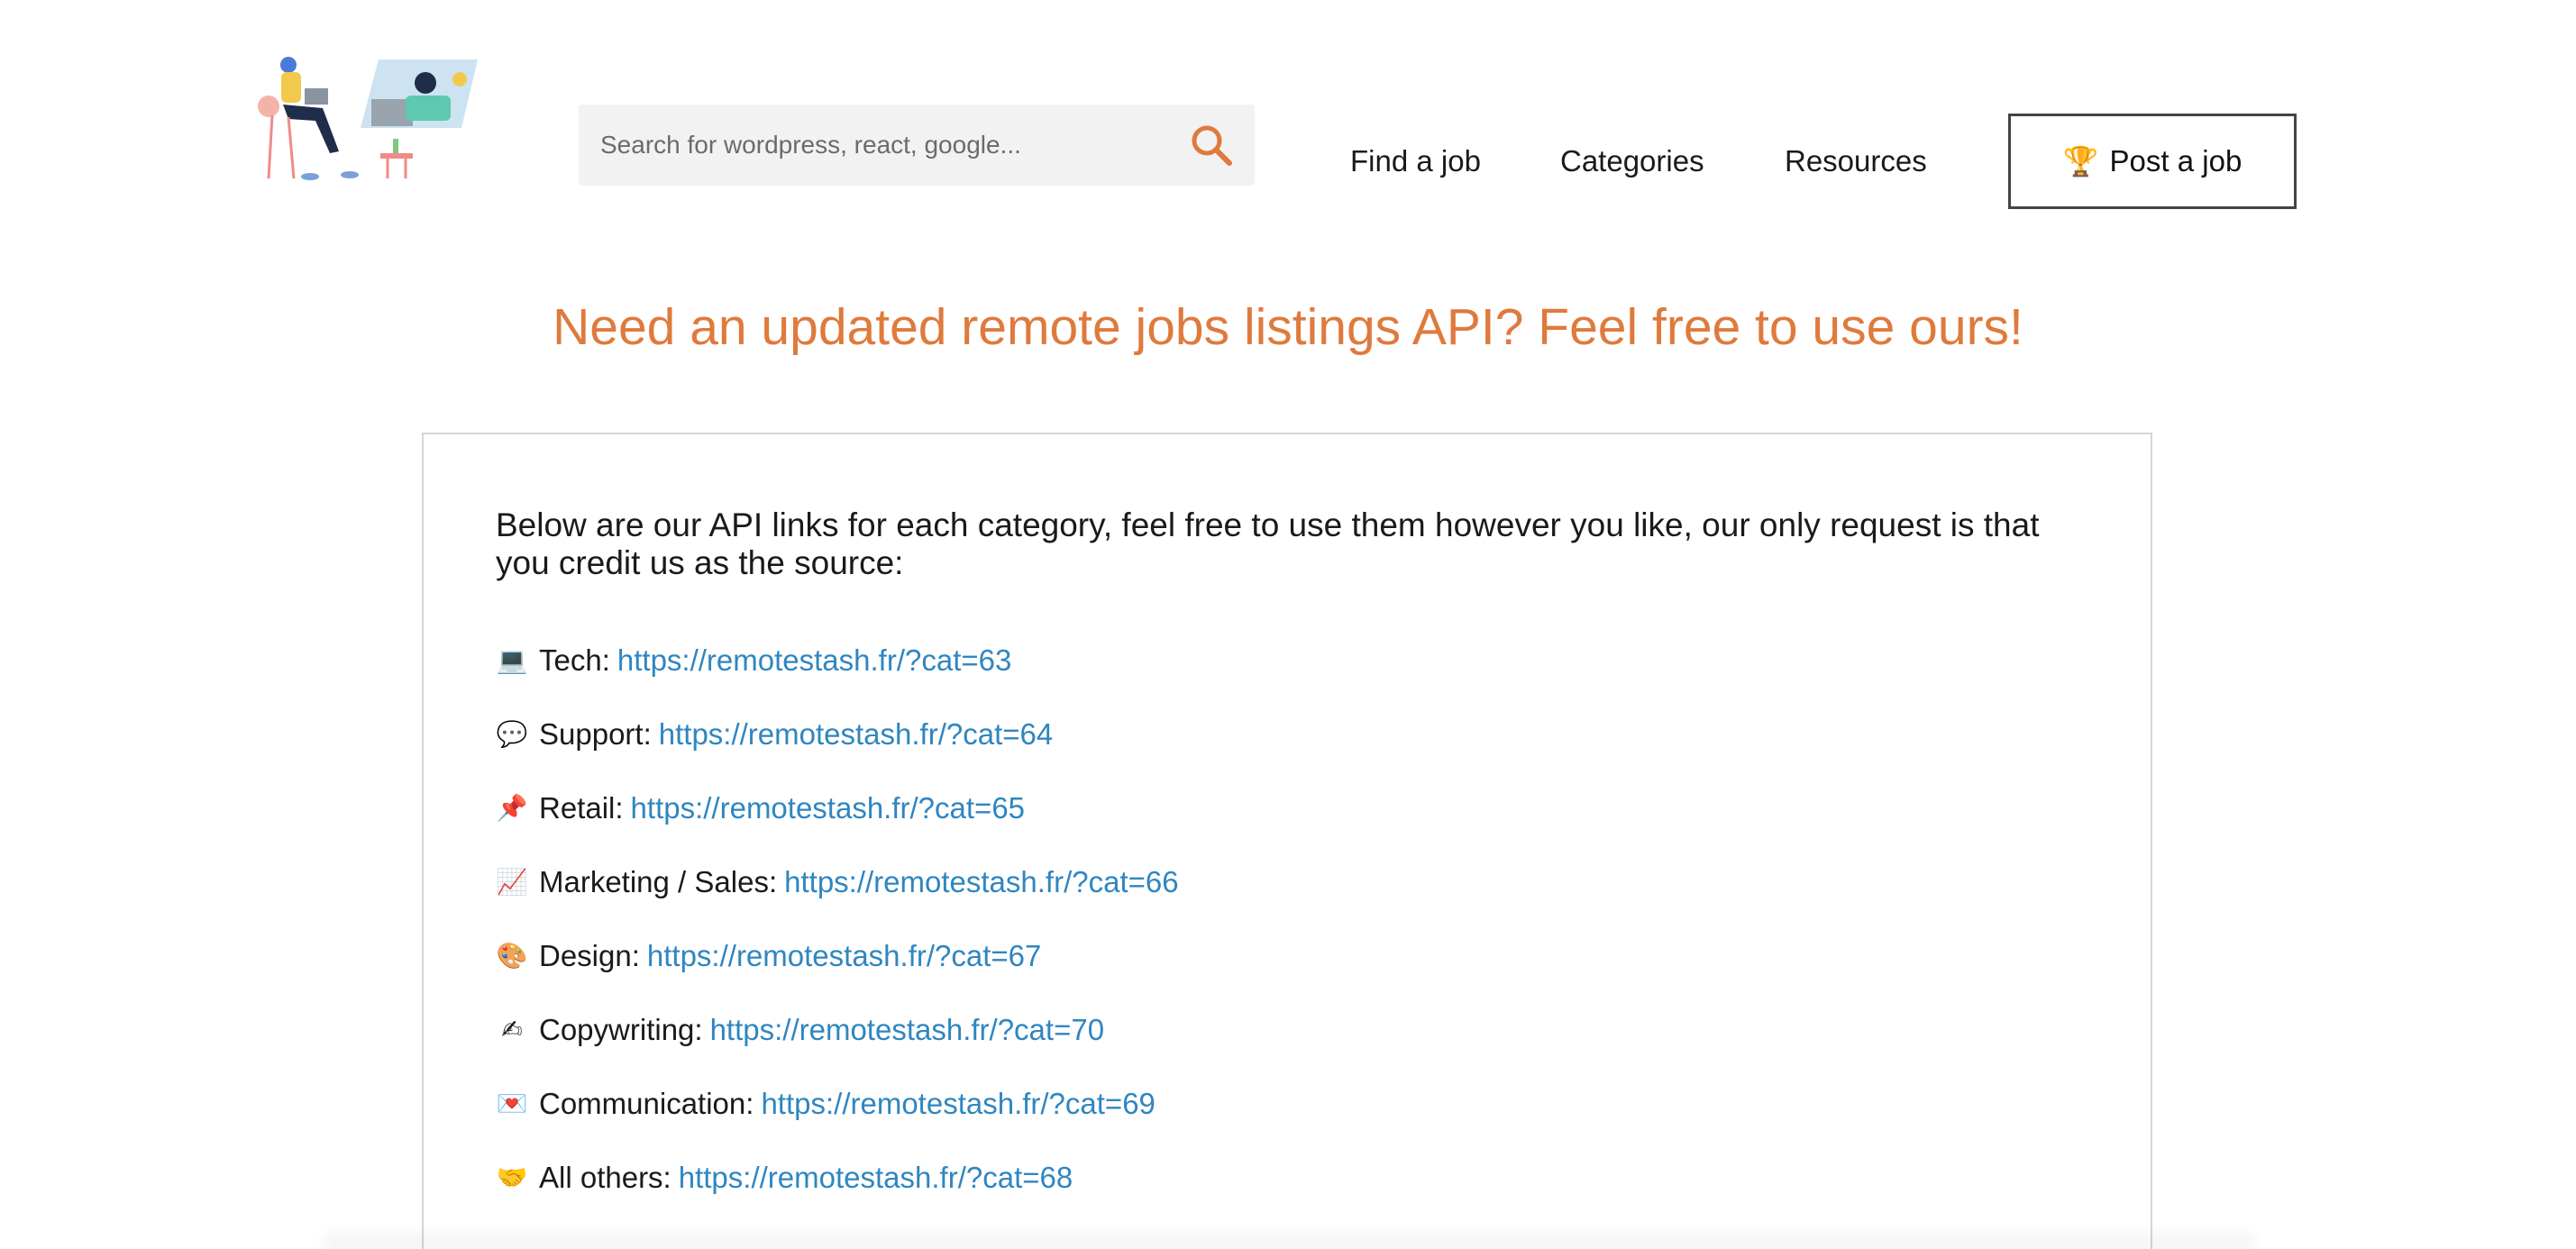 The height and width of the screenshot is (1249, 2576). I want to click on category-label: Marketing / Sales:, so click(658, 881).